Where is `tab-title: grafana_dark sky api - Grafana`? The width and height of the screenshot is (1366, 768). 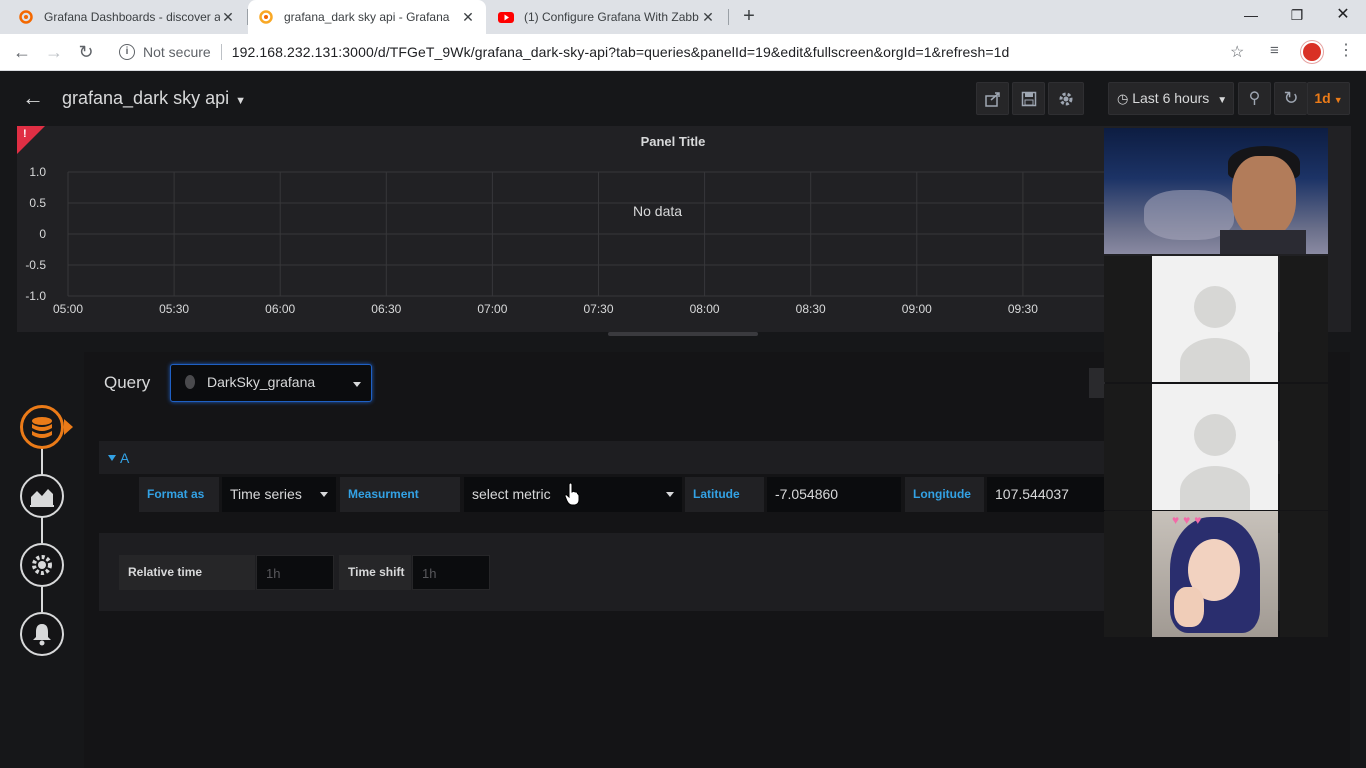
tab-title: grafana_dark sky api - Grafana is located at coordinates (367, 17).